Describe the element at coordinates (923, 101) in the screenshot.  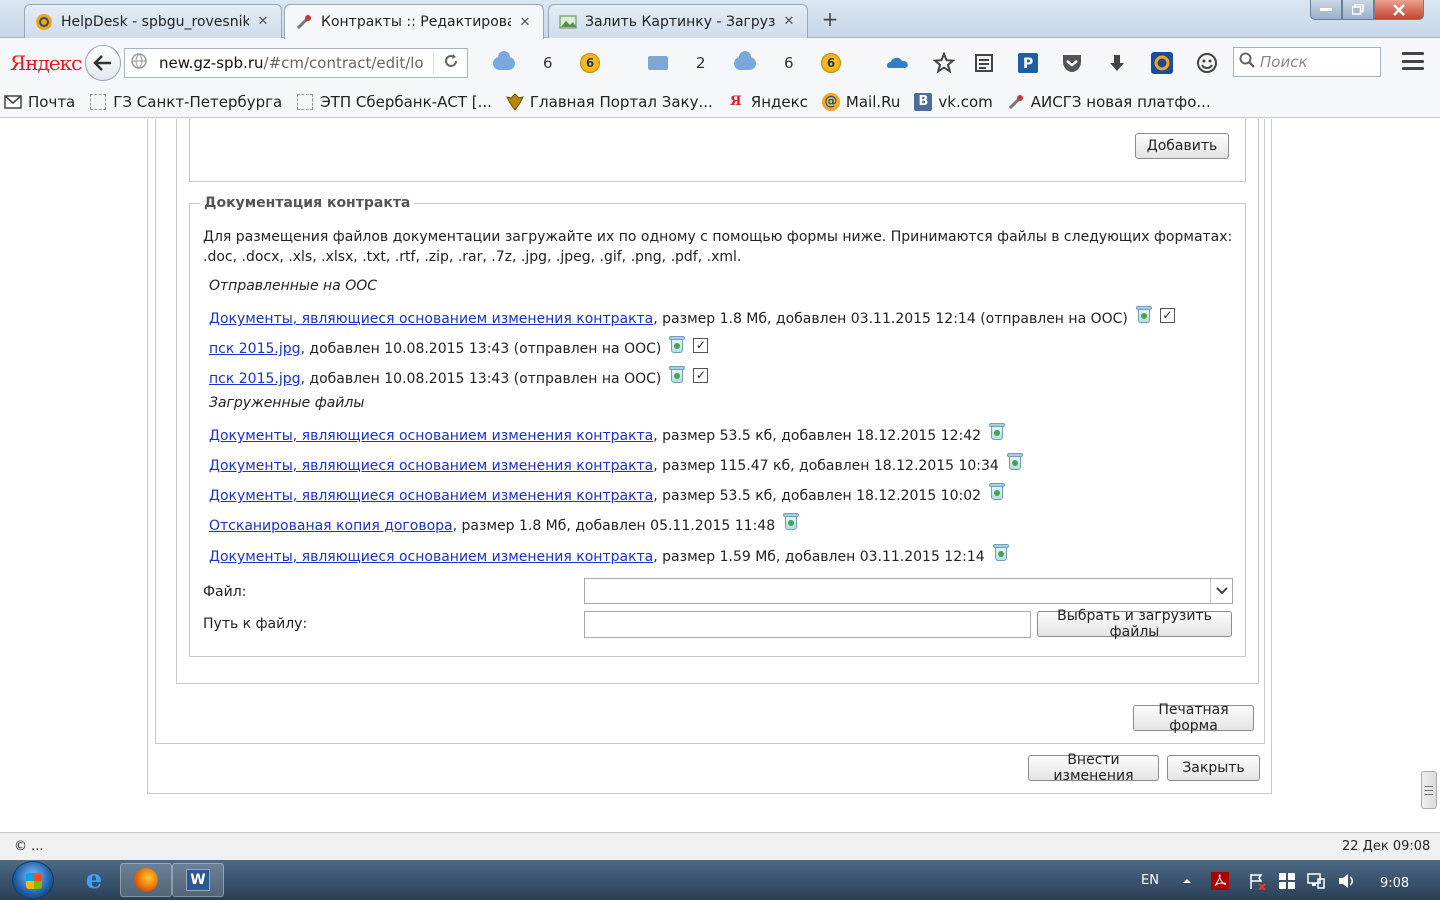
I see `vk-icon: B` at that location.